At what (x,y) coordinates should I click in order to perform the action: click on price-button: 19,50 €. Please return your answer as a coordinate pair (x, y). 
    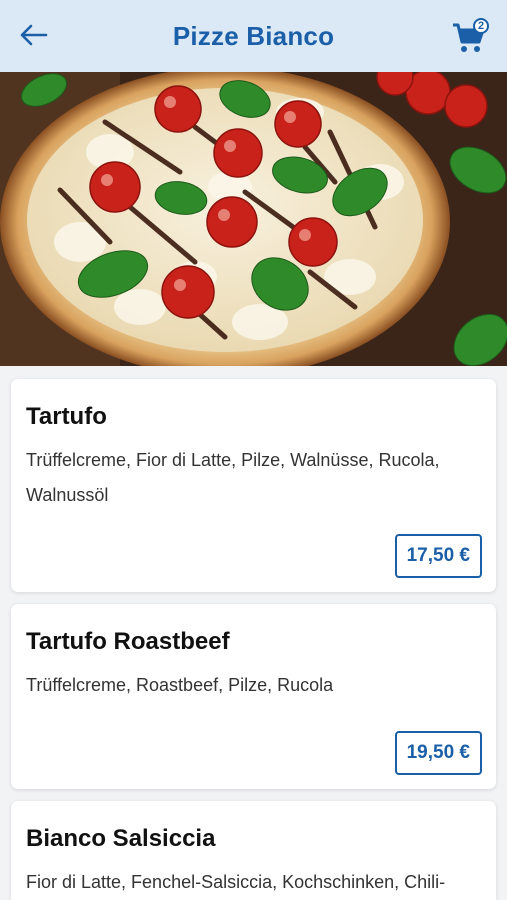
    Looking at the image, I should click on (438, 753).